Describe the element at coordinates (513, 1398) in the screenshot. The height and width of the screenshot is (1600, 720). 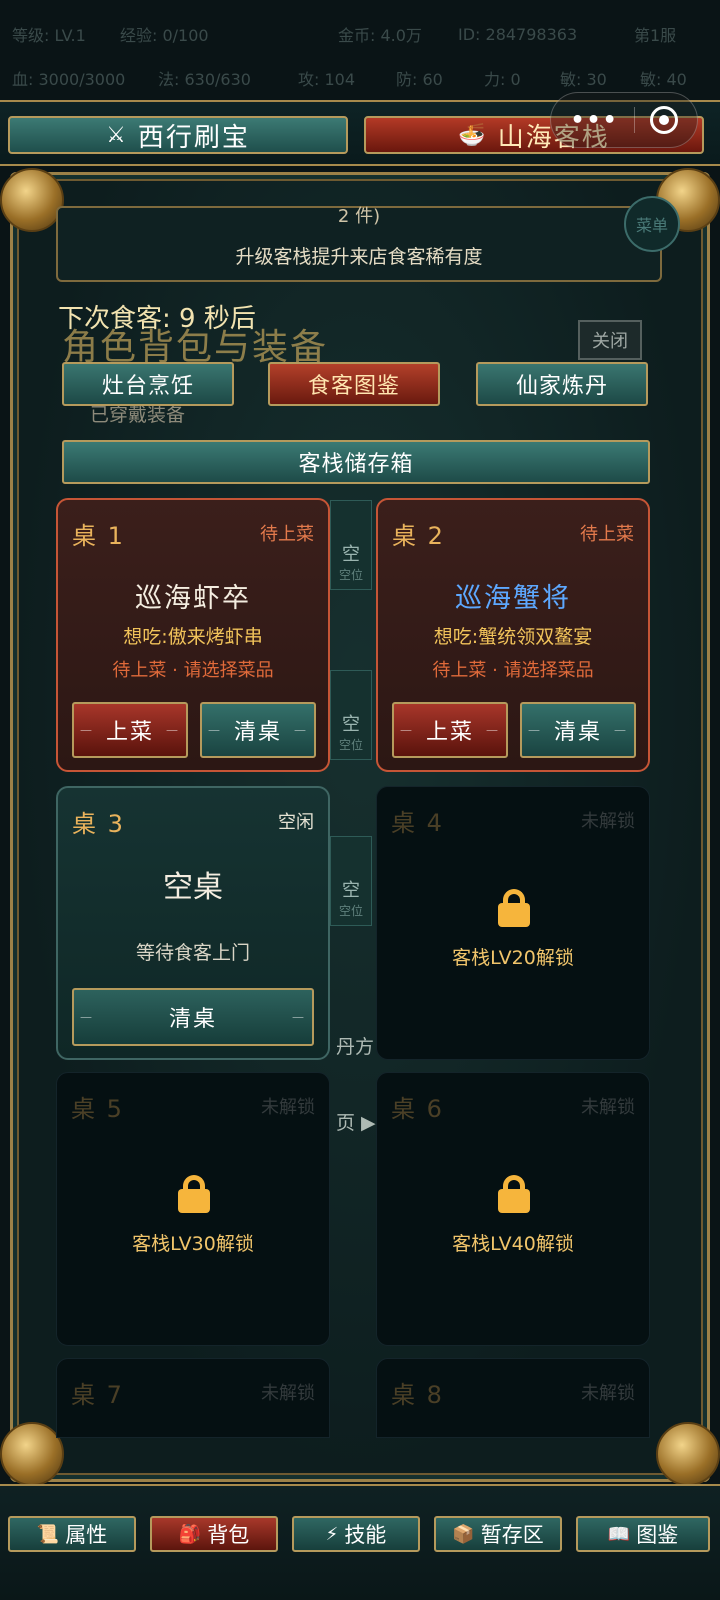
I see `table-card-8: 桌 8 未解锁` at that location.